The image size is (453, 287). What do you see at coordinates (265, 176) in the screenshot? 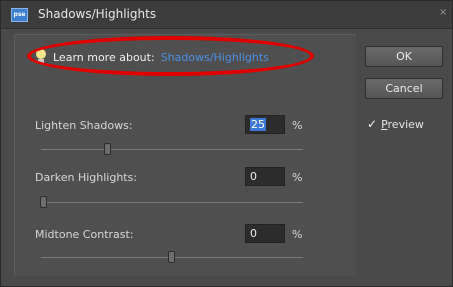
I see `darken-highlights-input: 0` at bounding box center [265, 176].